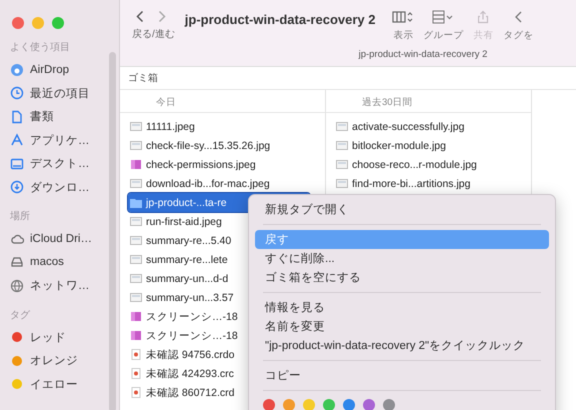 The height and width of the screenshot is (410, 576). I want to click on sidebar-item-label: イエロー, so click(54, 385).